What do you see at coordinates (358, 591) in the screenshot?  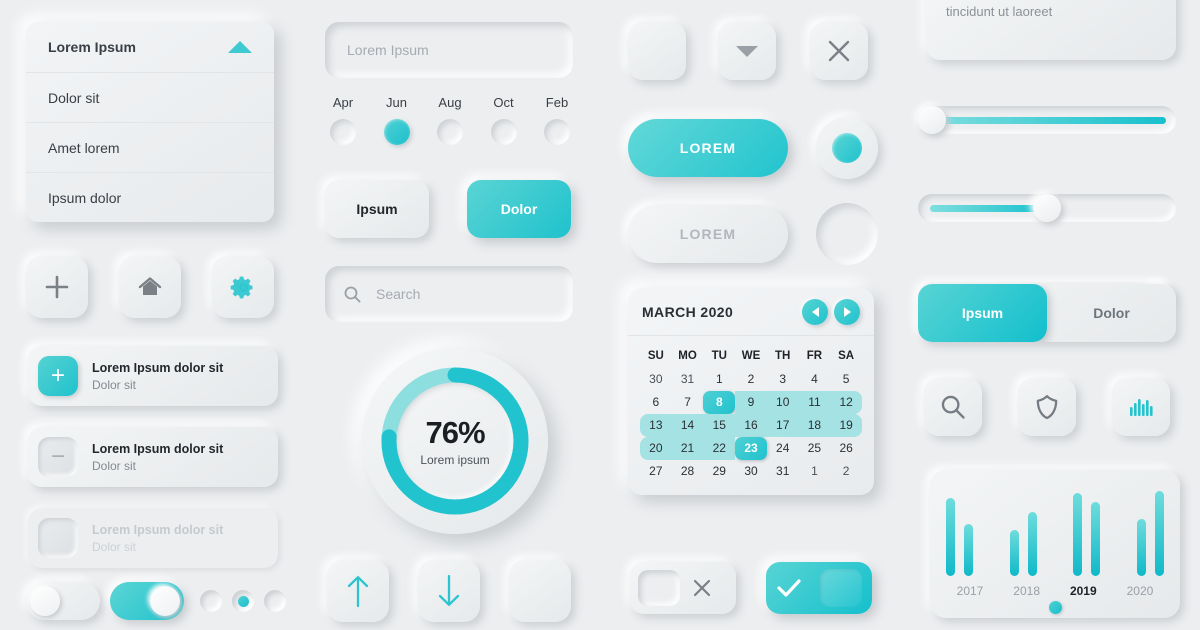 I see `arrow-up-button` at bounding box center [358, 591].